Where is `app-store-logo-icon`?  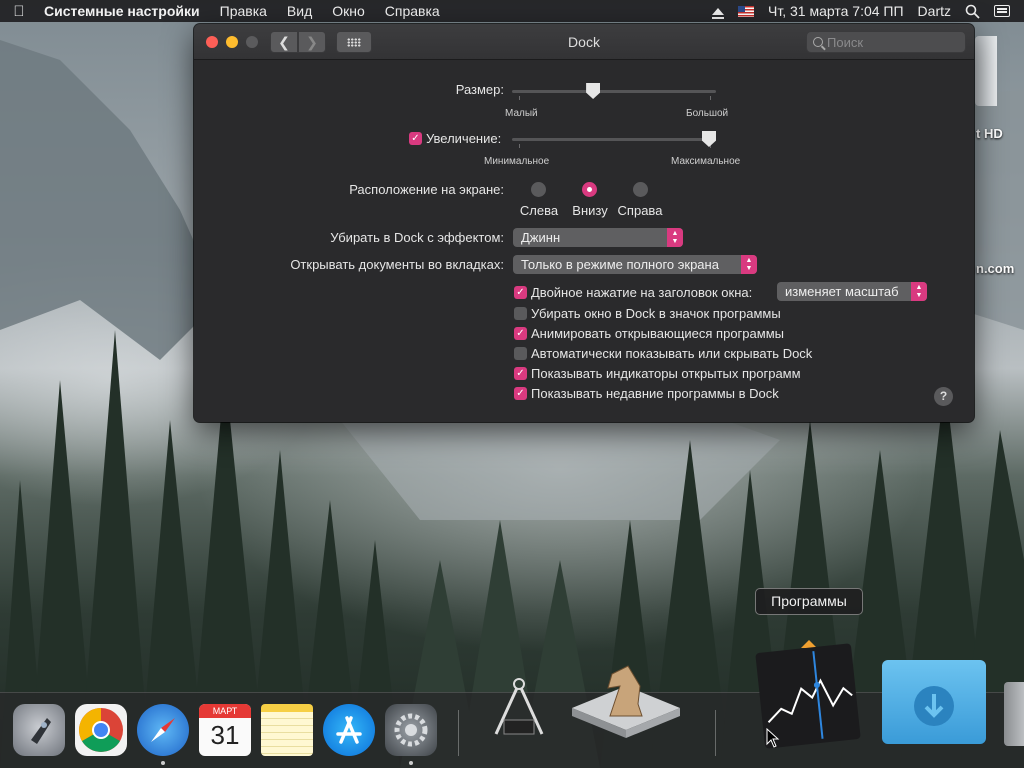 app-store-logo-icon is located at coordinates (349, 730).